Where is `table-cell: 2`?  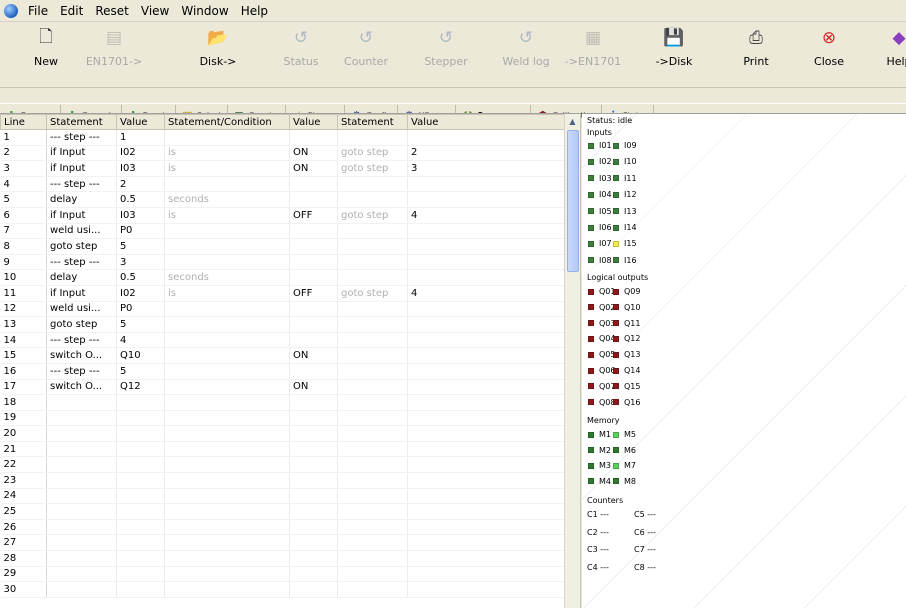
table-cell: 2 is located at coordinates (140, 184).